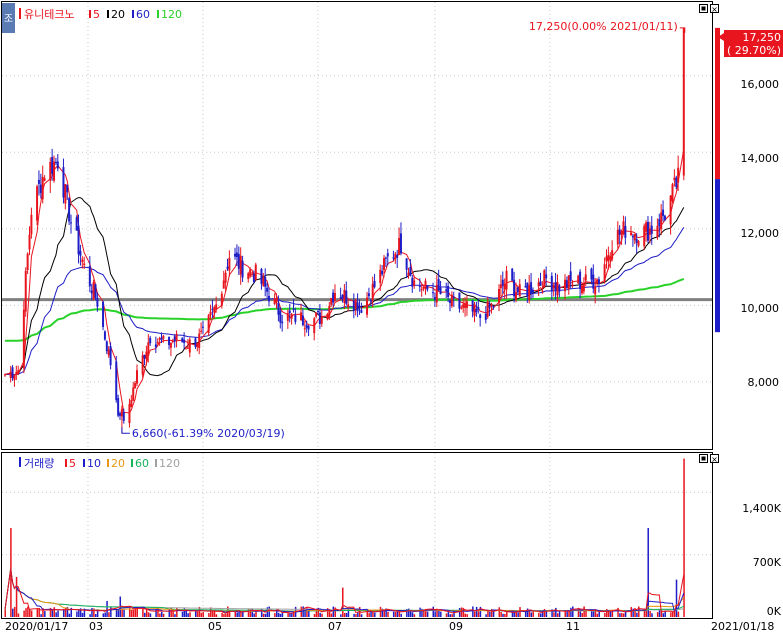 The image size is (783, 633). Describe the element at coordinates (143, 14) in the screenshot. I see `price-legend-60: 60` at that location.